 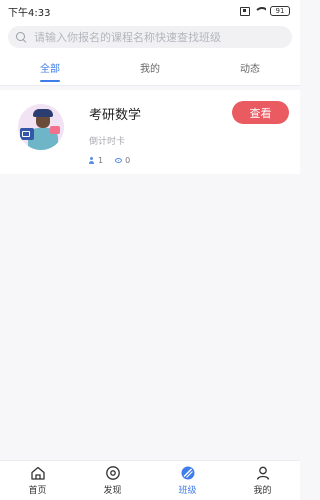 I want to click on status-icons: 91, so click(x=265, y=11).